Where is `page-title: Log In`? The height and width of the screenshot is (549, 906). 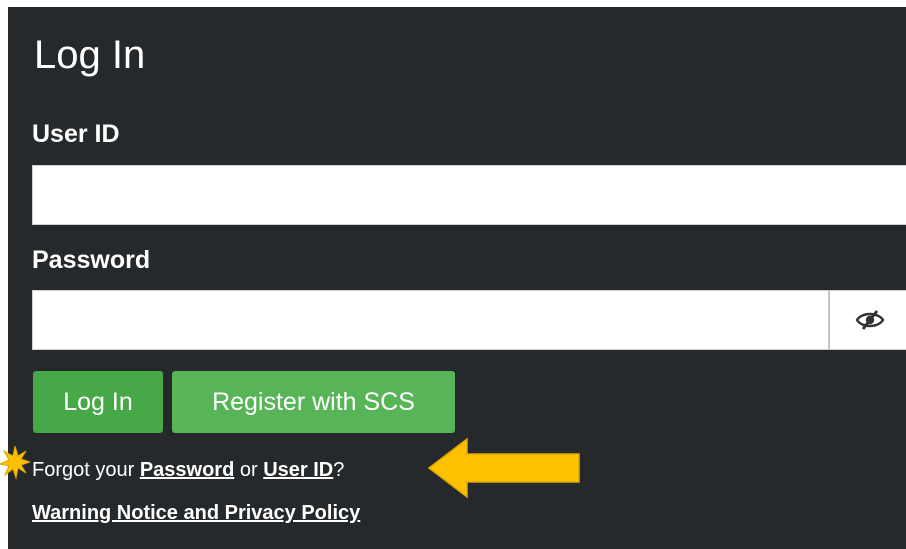
page-title: Log In is located at coordinates (90, 55).